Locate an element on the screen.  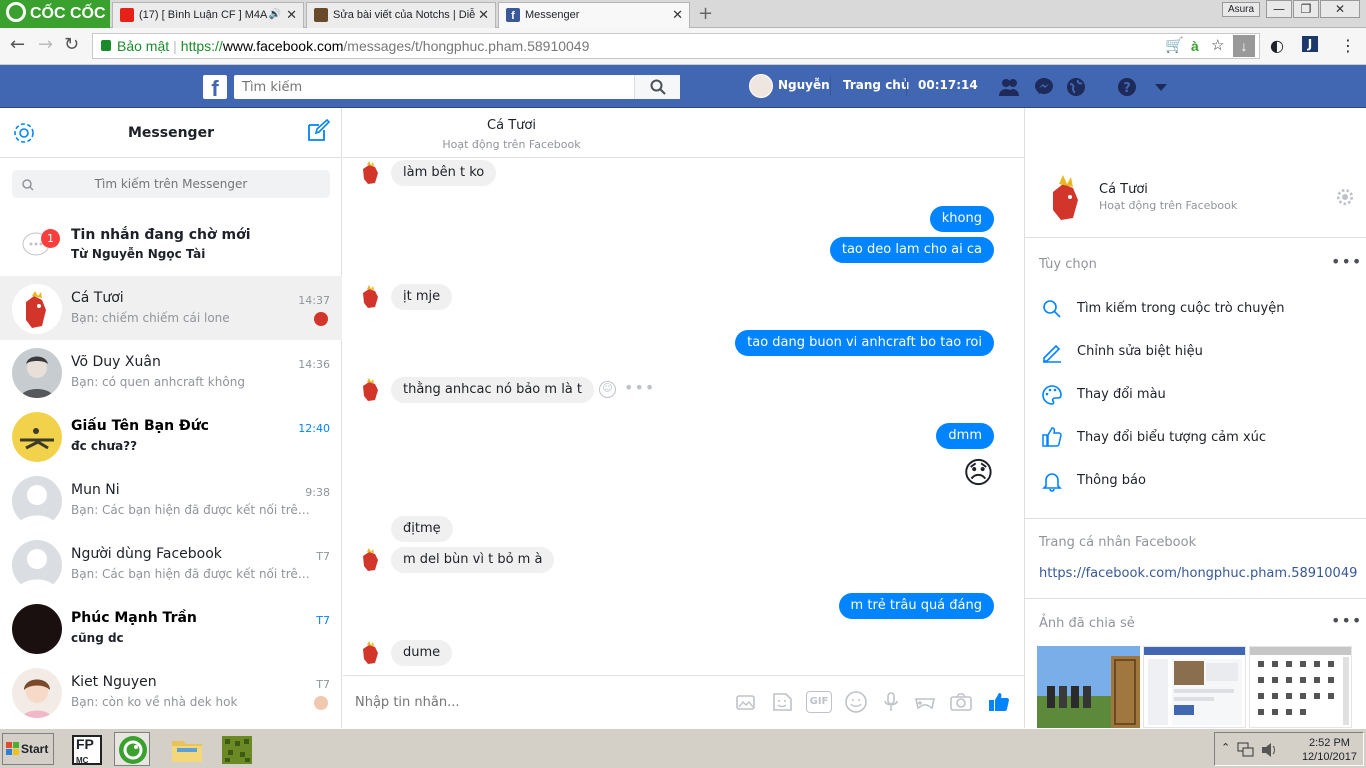
conversation-name: Kiet Nguyen is located at coordinates (114, 682).